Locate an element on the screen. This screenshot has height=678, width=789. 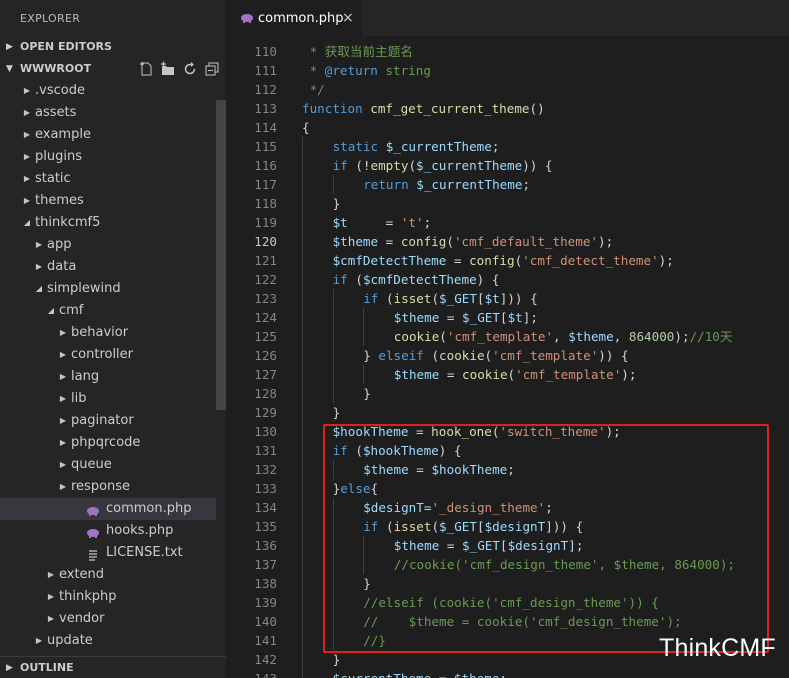
refresh-icon is located at coordinates (190, 69).